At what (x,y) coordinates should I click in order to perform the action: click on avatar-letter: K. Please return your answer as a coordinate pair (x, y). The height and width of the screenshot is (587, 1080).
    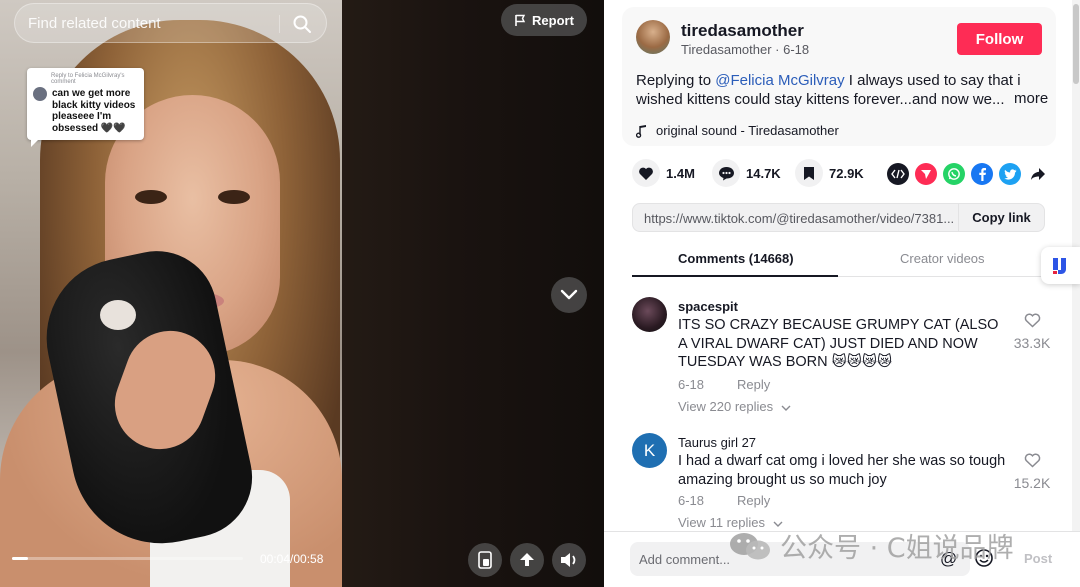
    Looking at the image, I should click on (649, 450).